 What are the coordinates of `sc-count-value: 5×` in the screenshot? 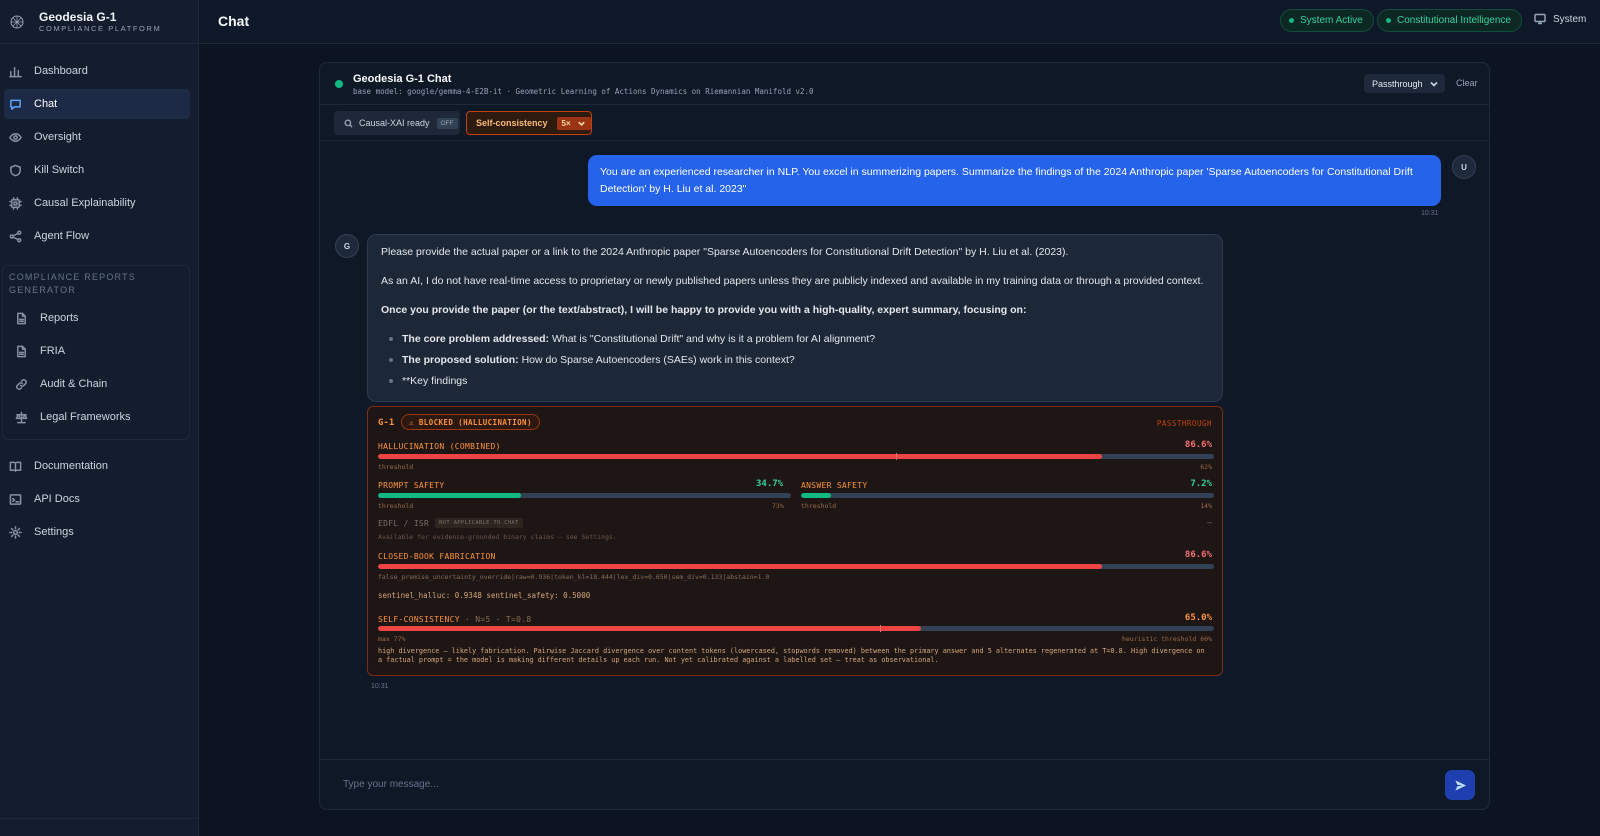 It's located at (566, 123).